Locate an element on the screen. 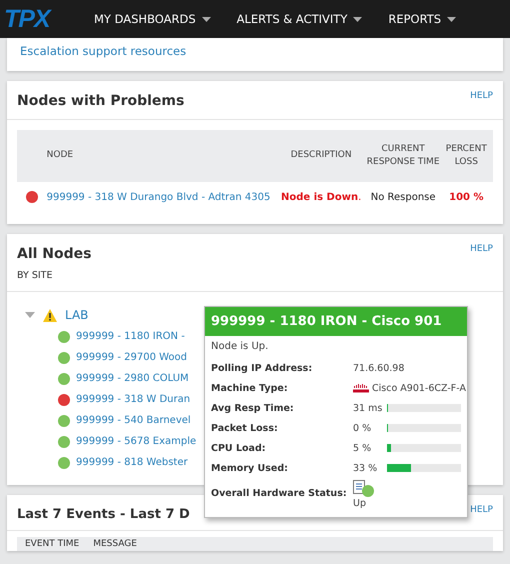 This screenshot has height=564, width=510. description-cell-text: Node is Down. is located at coordinates (321, 197).